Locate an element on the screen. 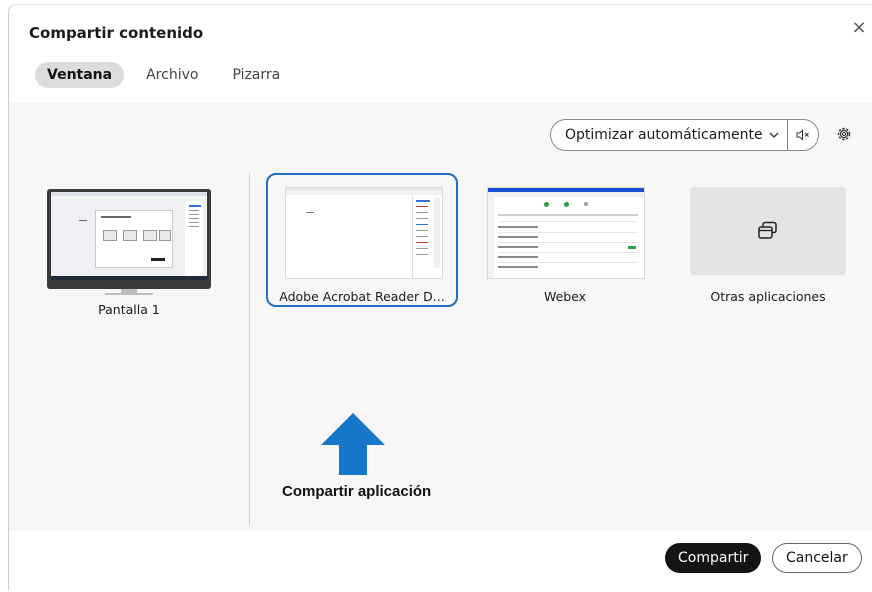 This screenshot has width=872, height=592. screen-1-preview is located at coordinates (129, 239).